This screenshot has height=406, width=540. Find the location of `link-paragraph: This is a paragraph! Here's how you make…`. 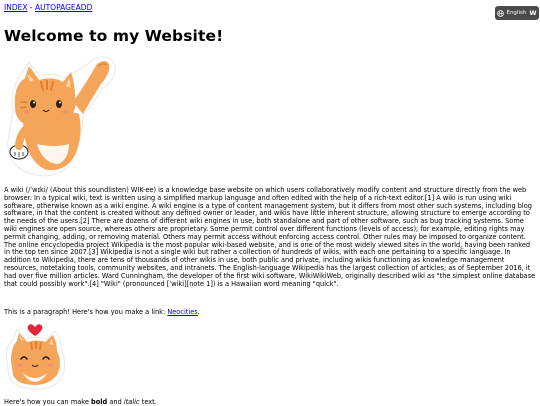

link-paragraph: This is a paragraph! Here's how you make… is located at coordinates (102, 312).